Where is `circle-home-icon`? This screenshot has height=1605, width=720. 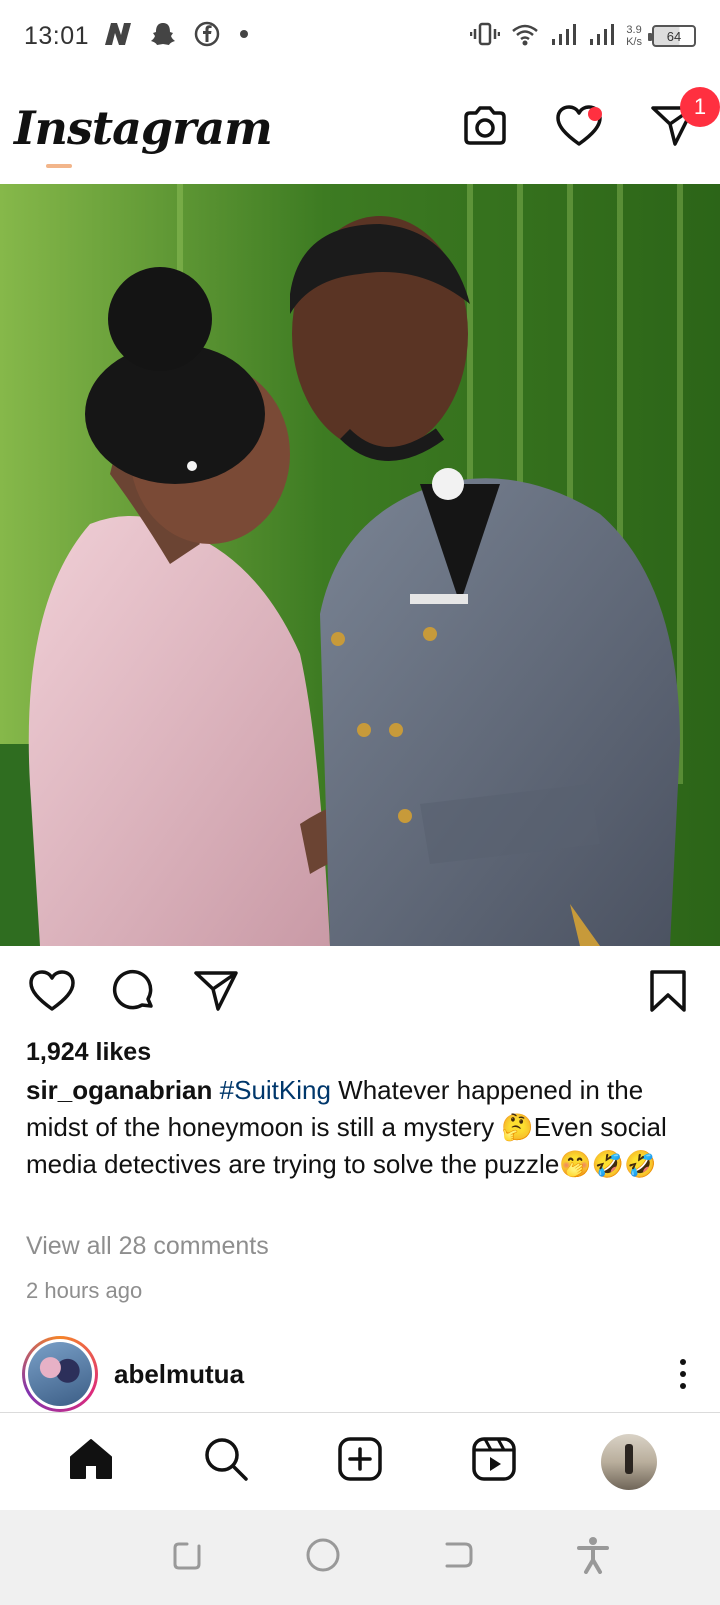
circle-home-icon is located at coordinates (323, 1557).